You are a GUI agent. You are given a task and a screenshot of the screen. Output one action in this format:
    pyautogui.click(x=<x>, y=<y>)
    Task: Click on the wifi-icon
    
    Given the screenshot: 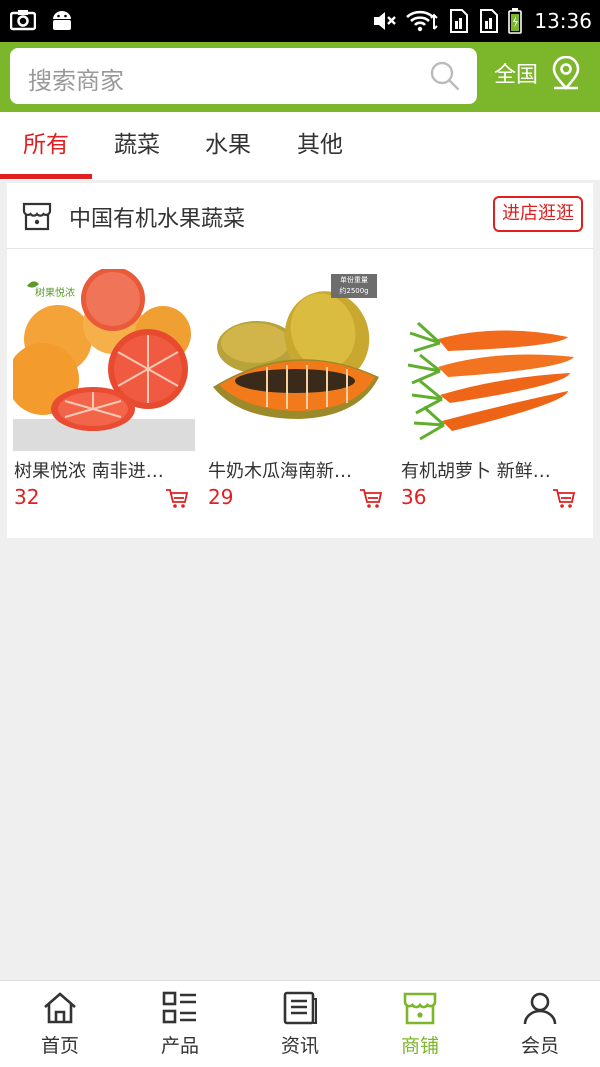 What is the action you would take?
    pyautogui.click(x=423, y=21)
    